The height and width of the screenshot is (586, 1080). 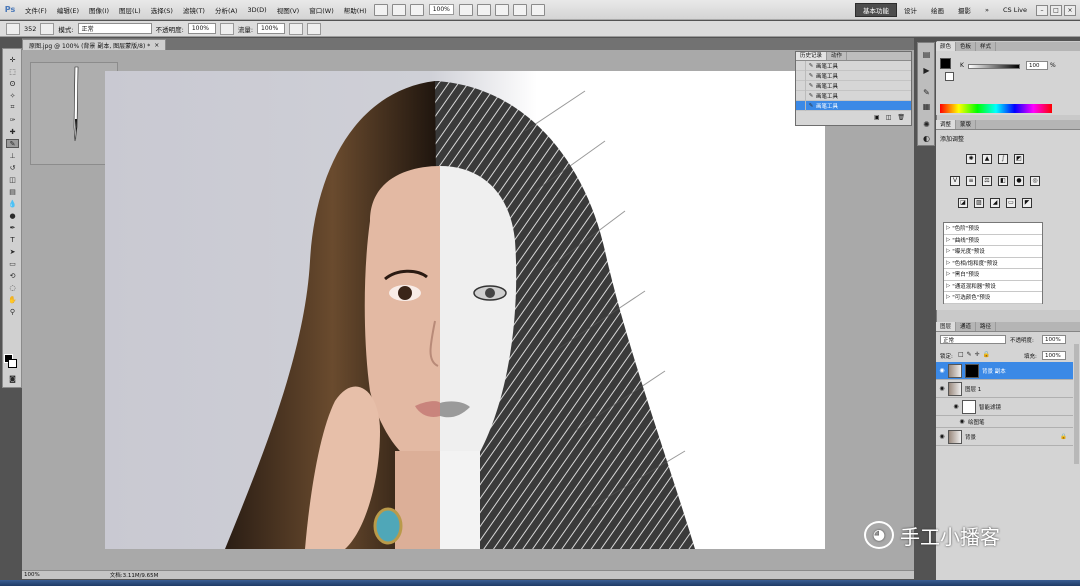 I want to click on preset-item: ▷ "色相/饱和度"预设, so click(x=993, y=263).